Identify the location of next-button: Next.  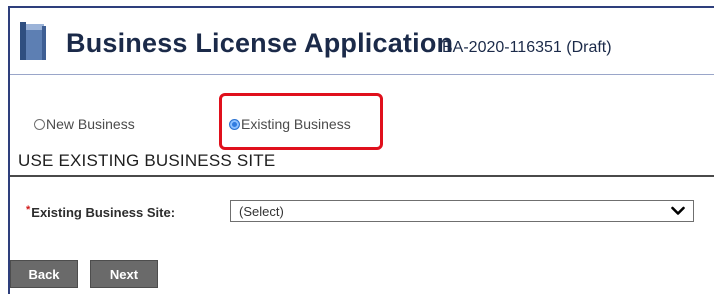
(124, 274).